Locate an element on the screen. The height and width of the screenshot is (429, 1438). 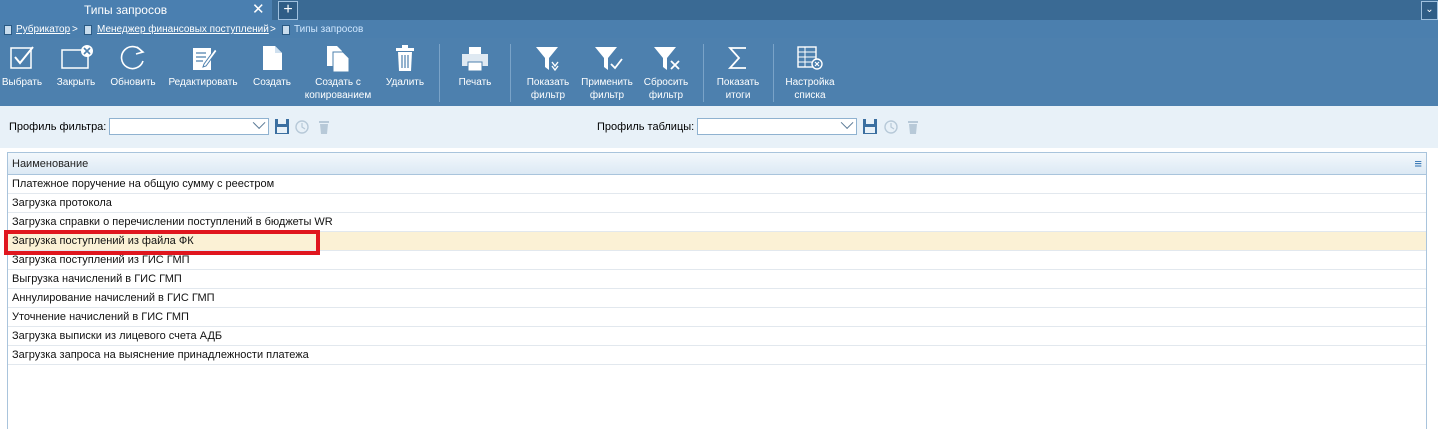
column-menu-icon: ≡ is located at coordinates (1418, 163).